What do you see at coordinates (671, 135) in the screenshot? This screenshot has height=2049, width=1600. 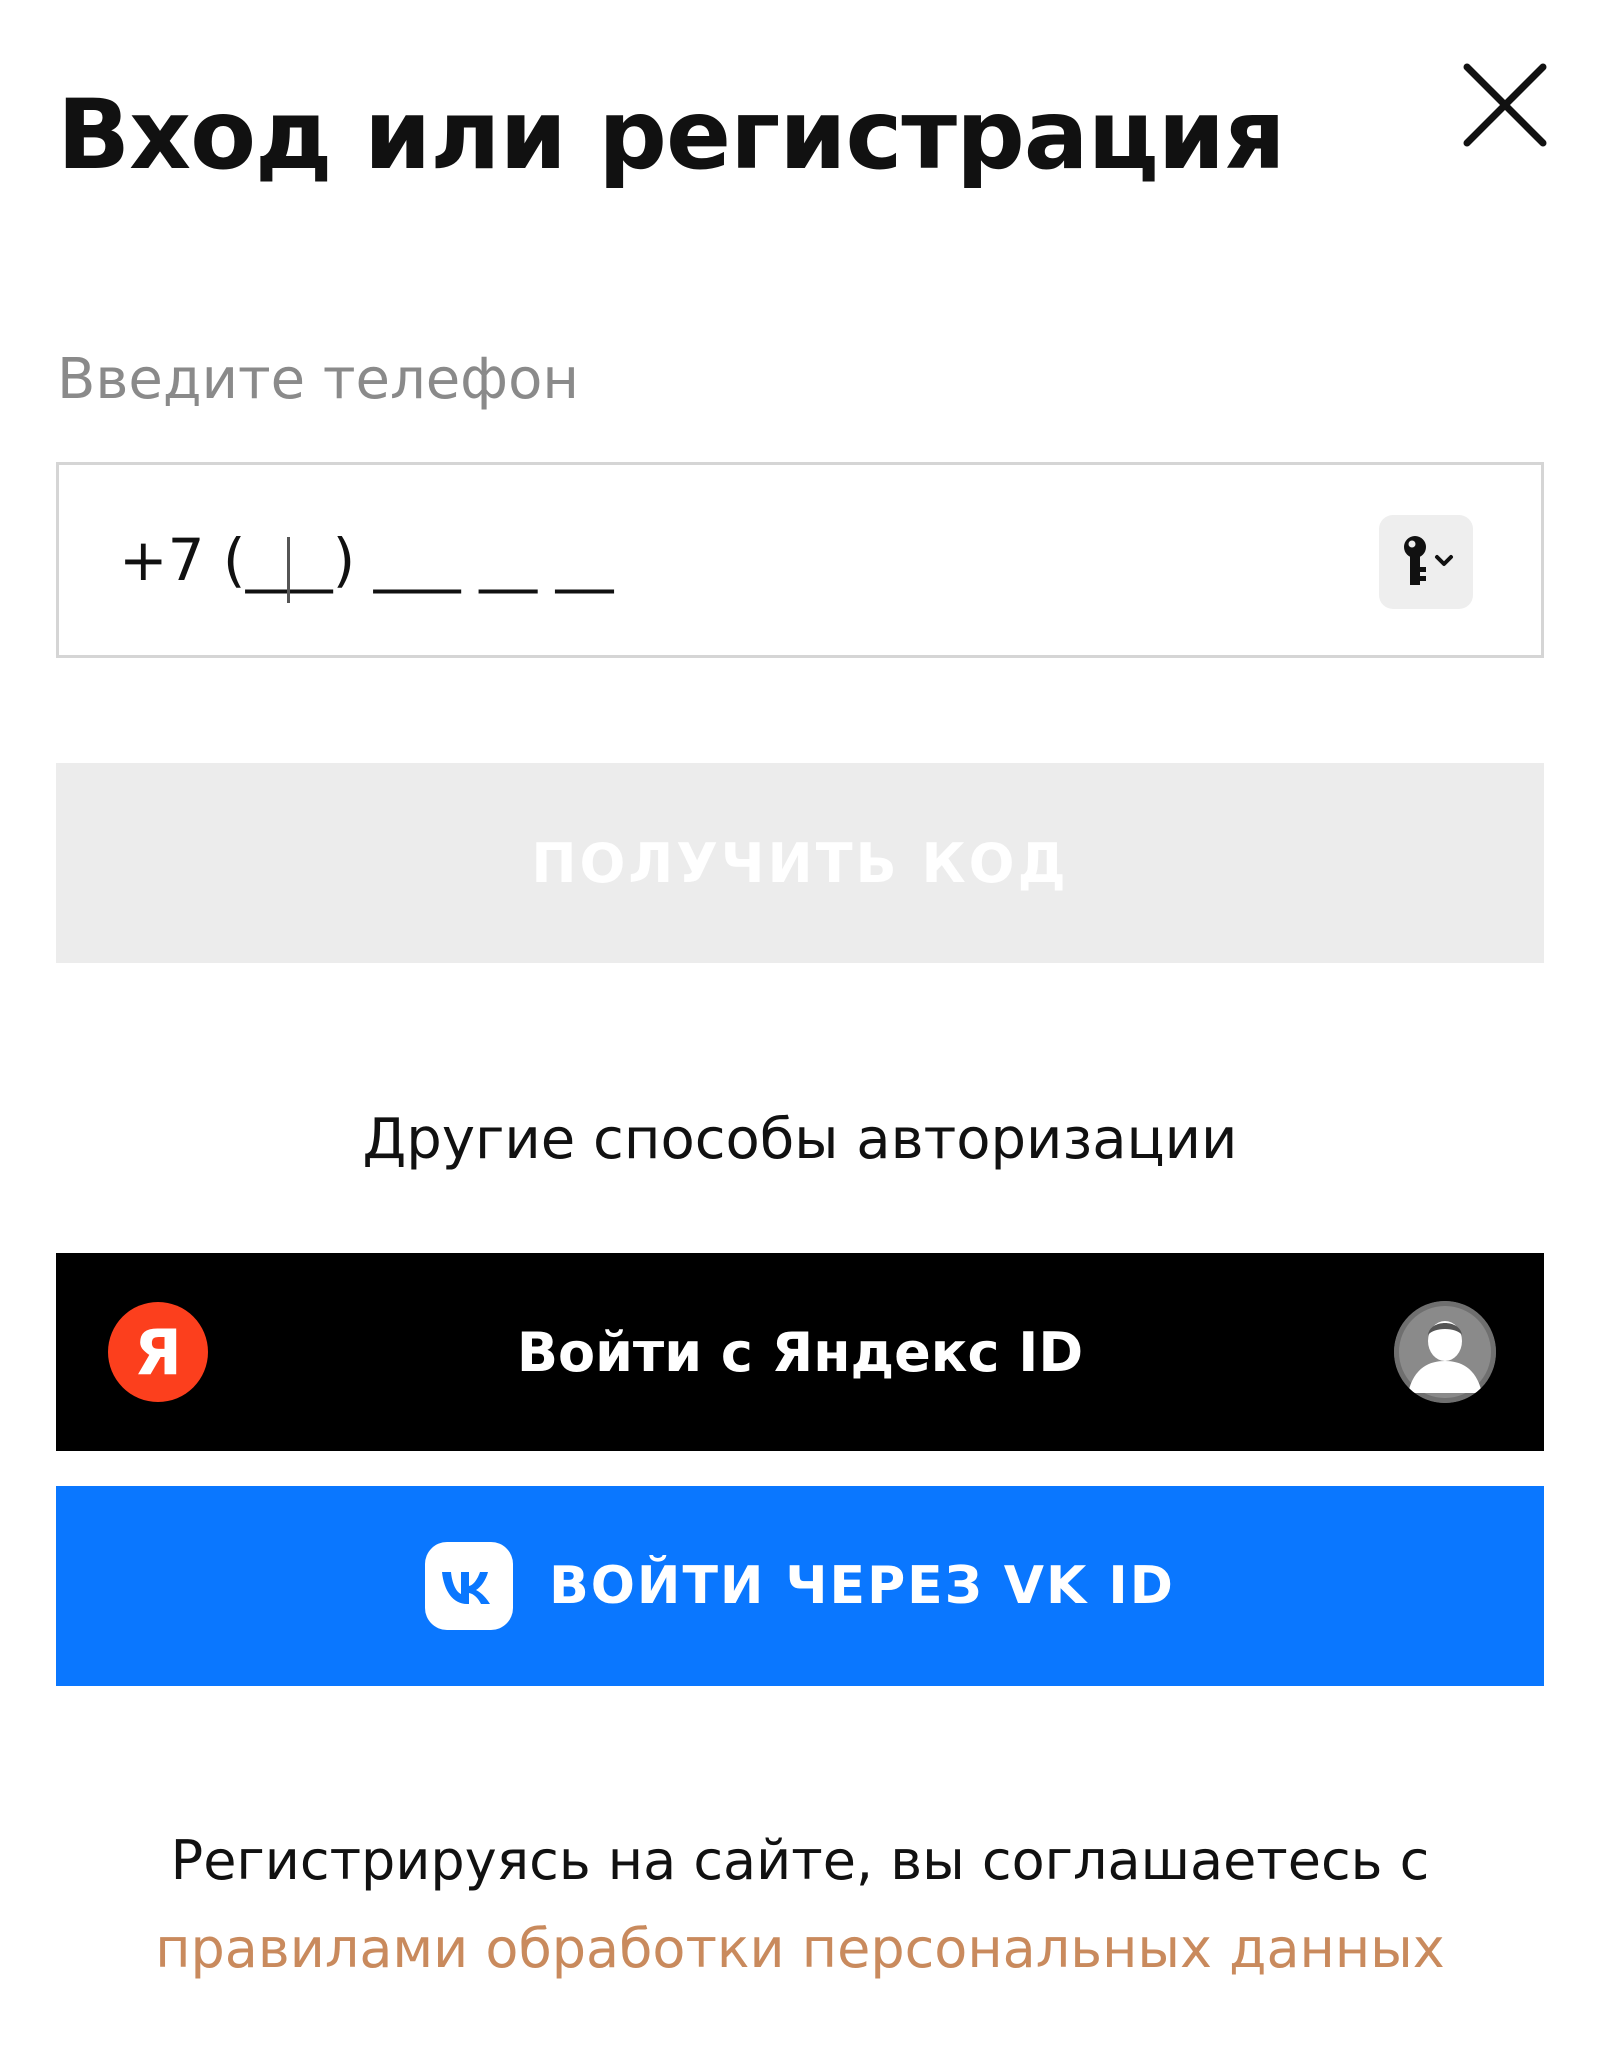 I see `modal-title: Вход или регистрация` at bounding box center [671, 135].